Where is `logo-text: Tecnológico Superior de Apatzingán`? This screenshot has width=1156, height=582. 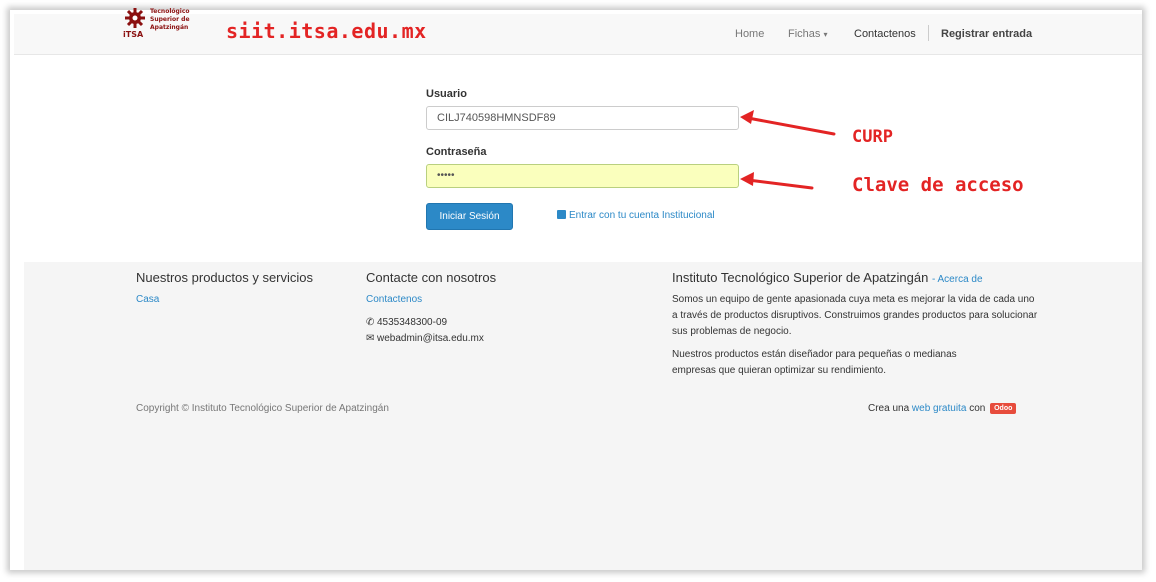
logo-text: Tecnológico Superior de Apatzingán is located at coordinates (180, 20).